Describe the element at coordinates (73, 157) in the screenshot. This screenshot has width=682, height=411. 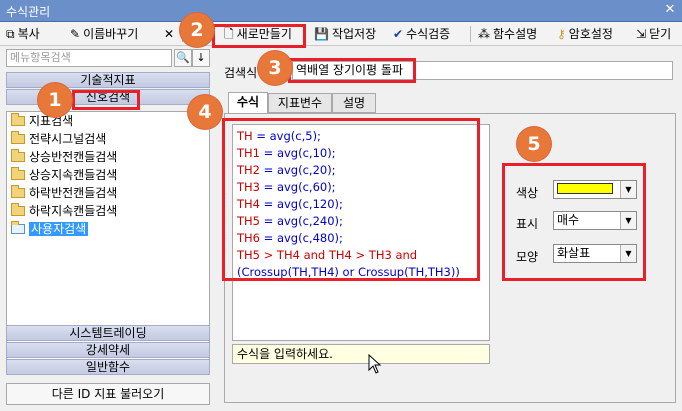
I see `tree-item-label: 상승반전캔들검색` at that location.